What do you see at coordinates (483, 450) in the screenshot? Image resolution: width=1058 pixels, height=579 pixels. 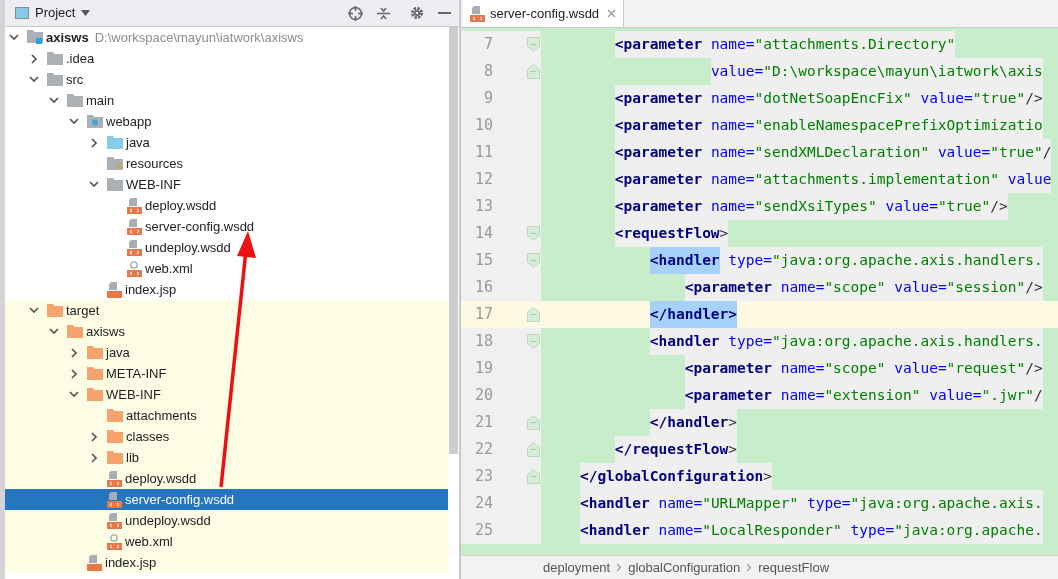 I see `line-number: 22` at bounding box center [483, 450].